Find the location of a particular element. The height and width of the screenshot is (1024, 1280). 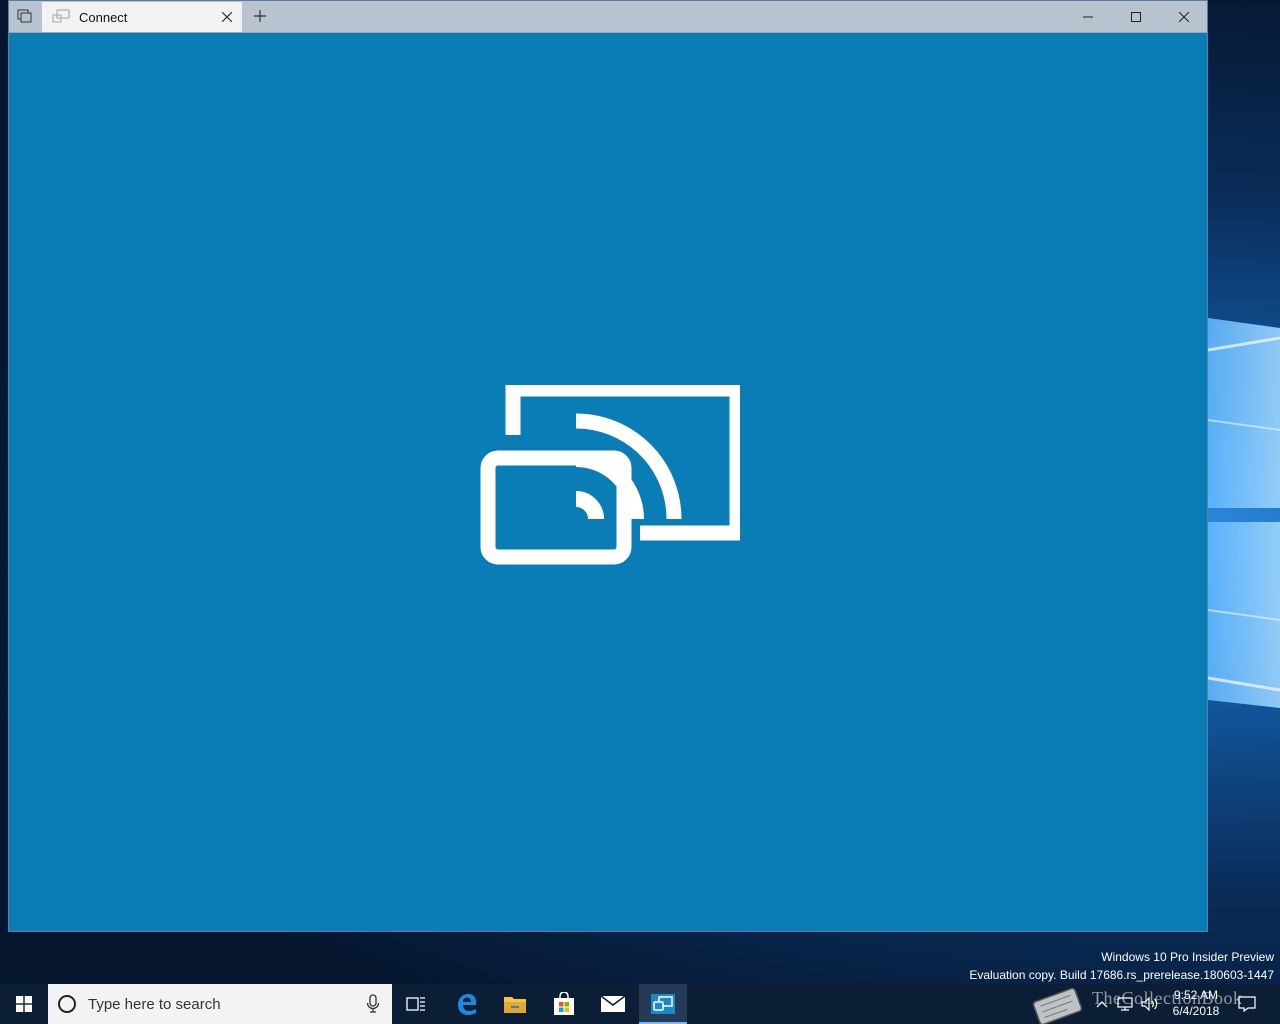

tab-connect: Connect is located at coordinates (142, 17).